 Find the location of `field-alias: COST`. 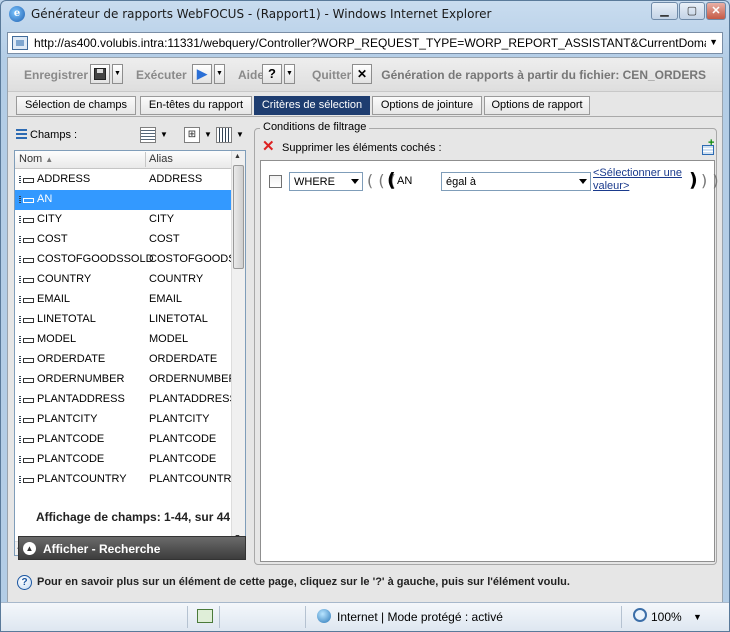

field-alias: COST is located at coordinates (164, 239).